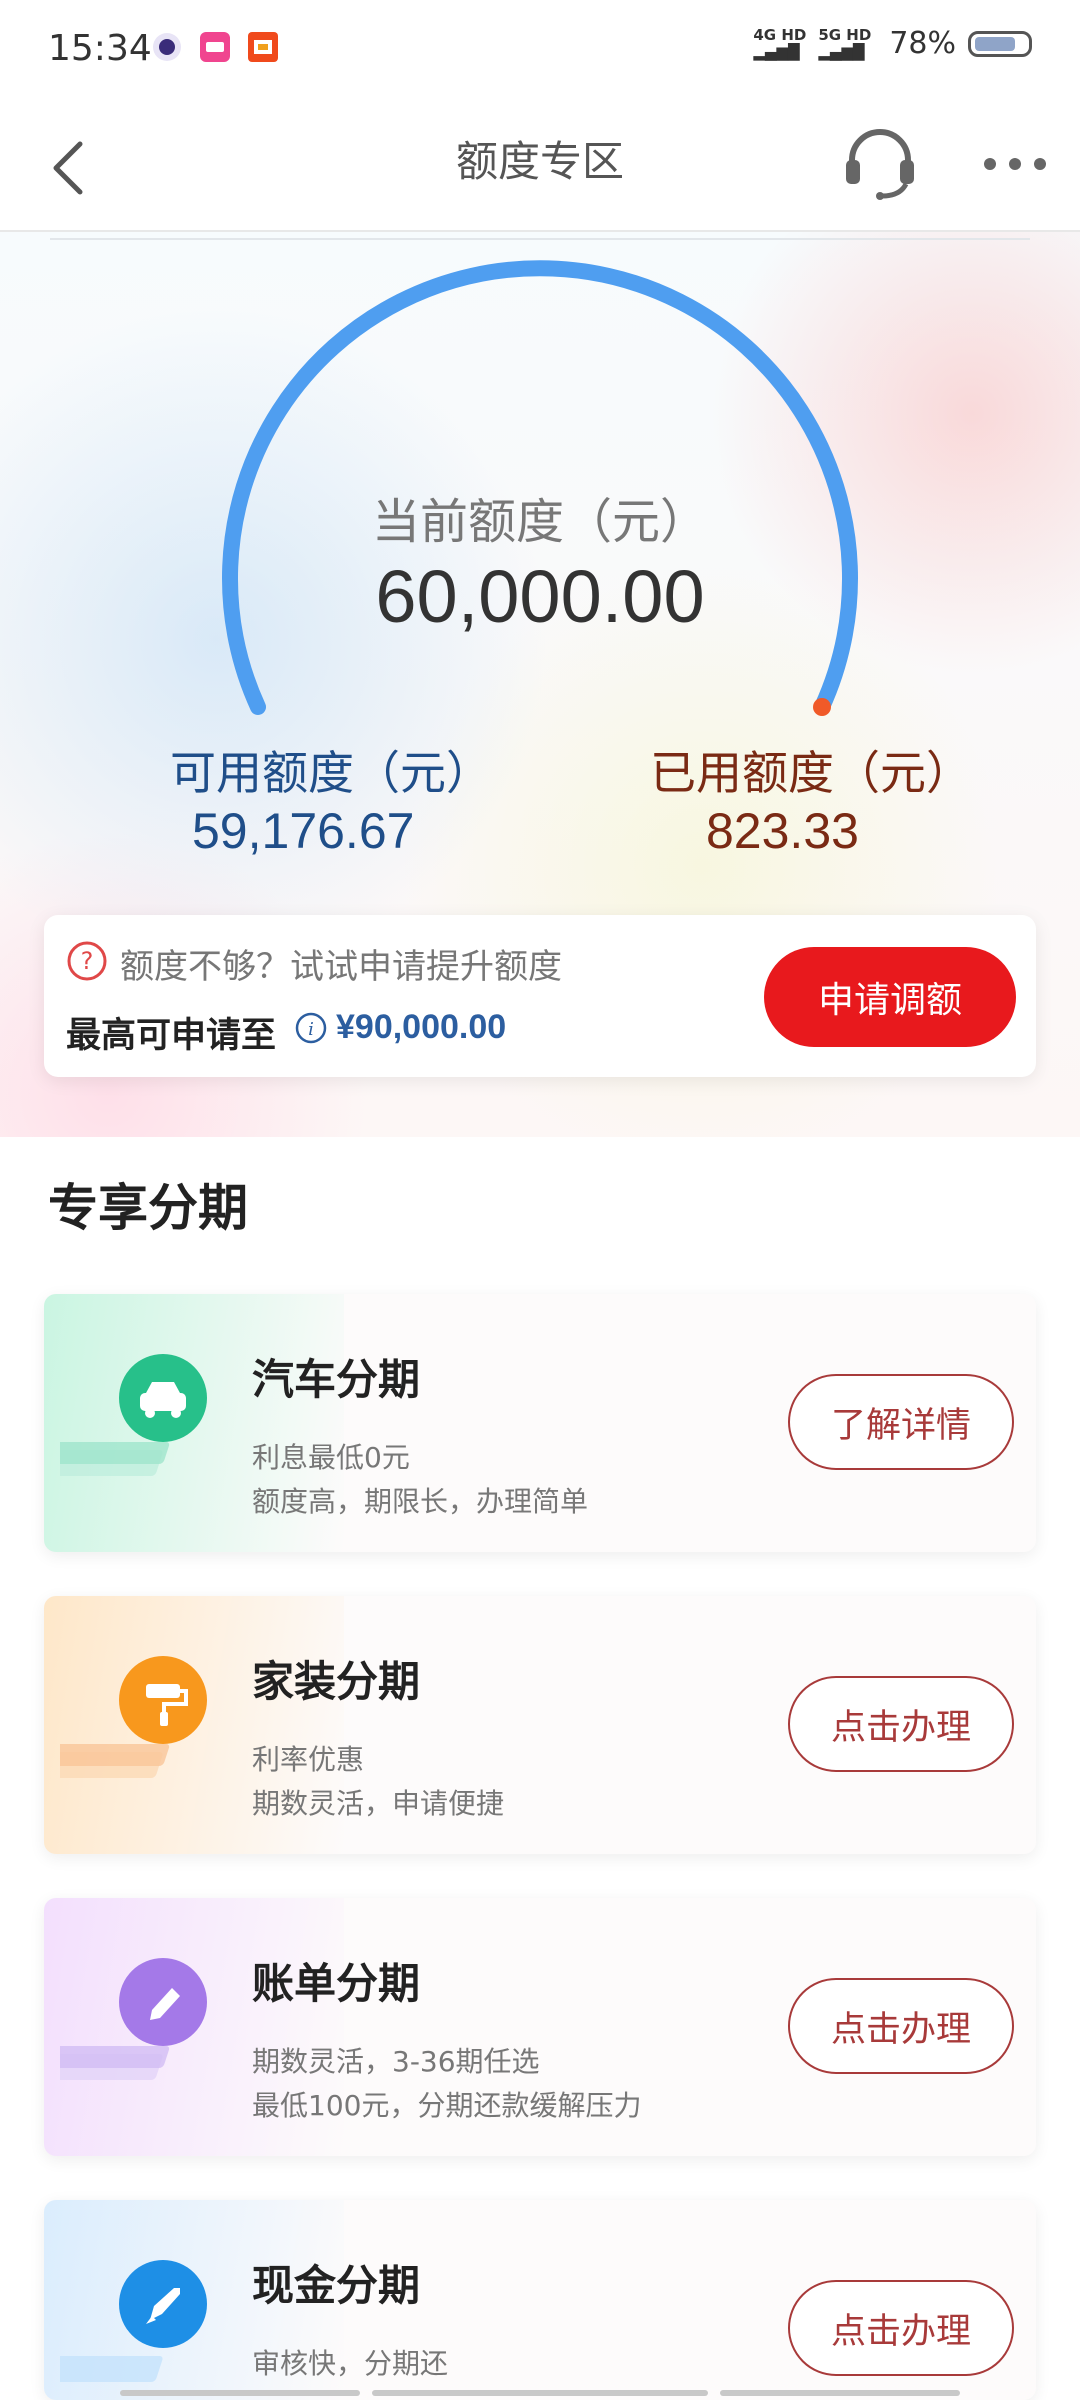 The image size is (1080, 2400). I want to click on available-credit-value: 59,176.67, so click(303, 831).